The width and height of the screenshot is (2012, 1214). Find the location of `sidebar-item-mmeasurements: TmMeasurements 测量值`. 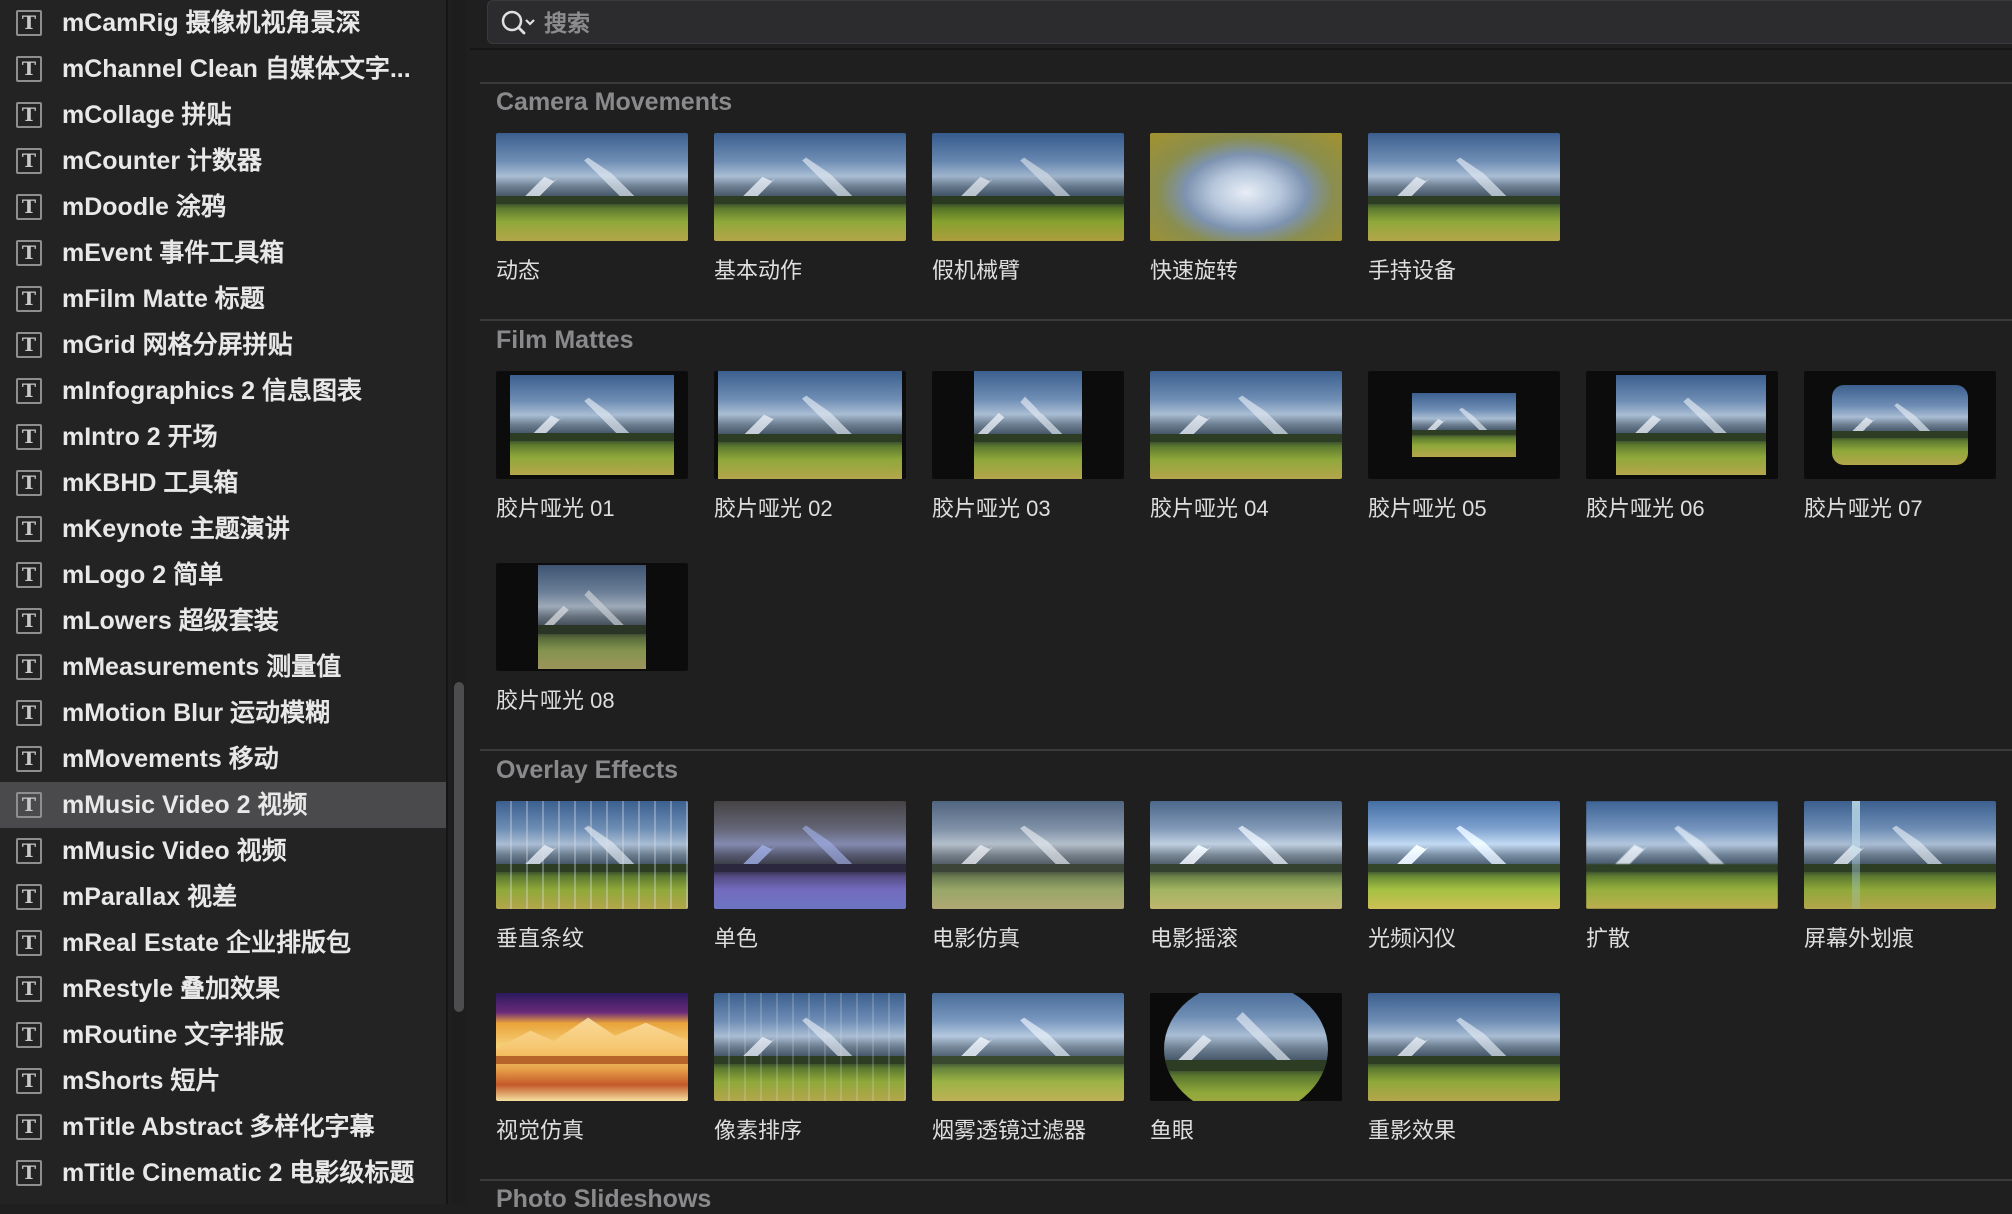

sidebar-item-mmeasurements: TmMeasurements 测量值 is located at coordinates (223, 667).